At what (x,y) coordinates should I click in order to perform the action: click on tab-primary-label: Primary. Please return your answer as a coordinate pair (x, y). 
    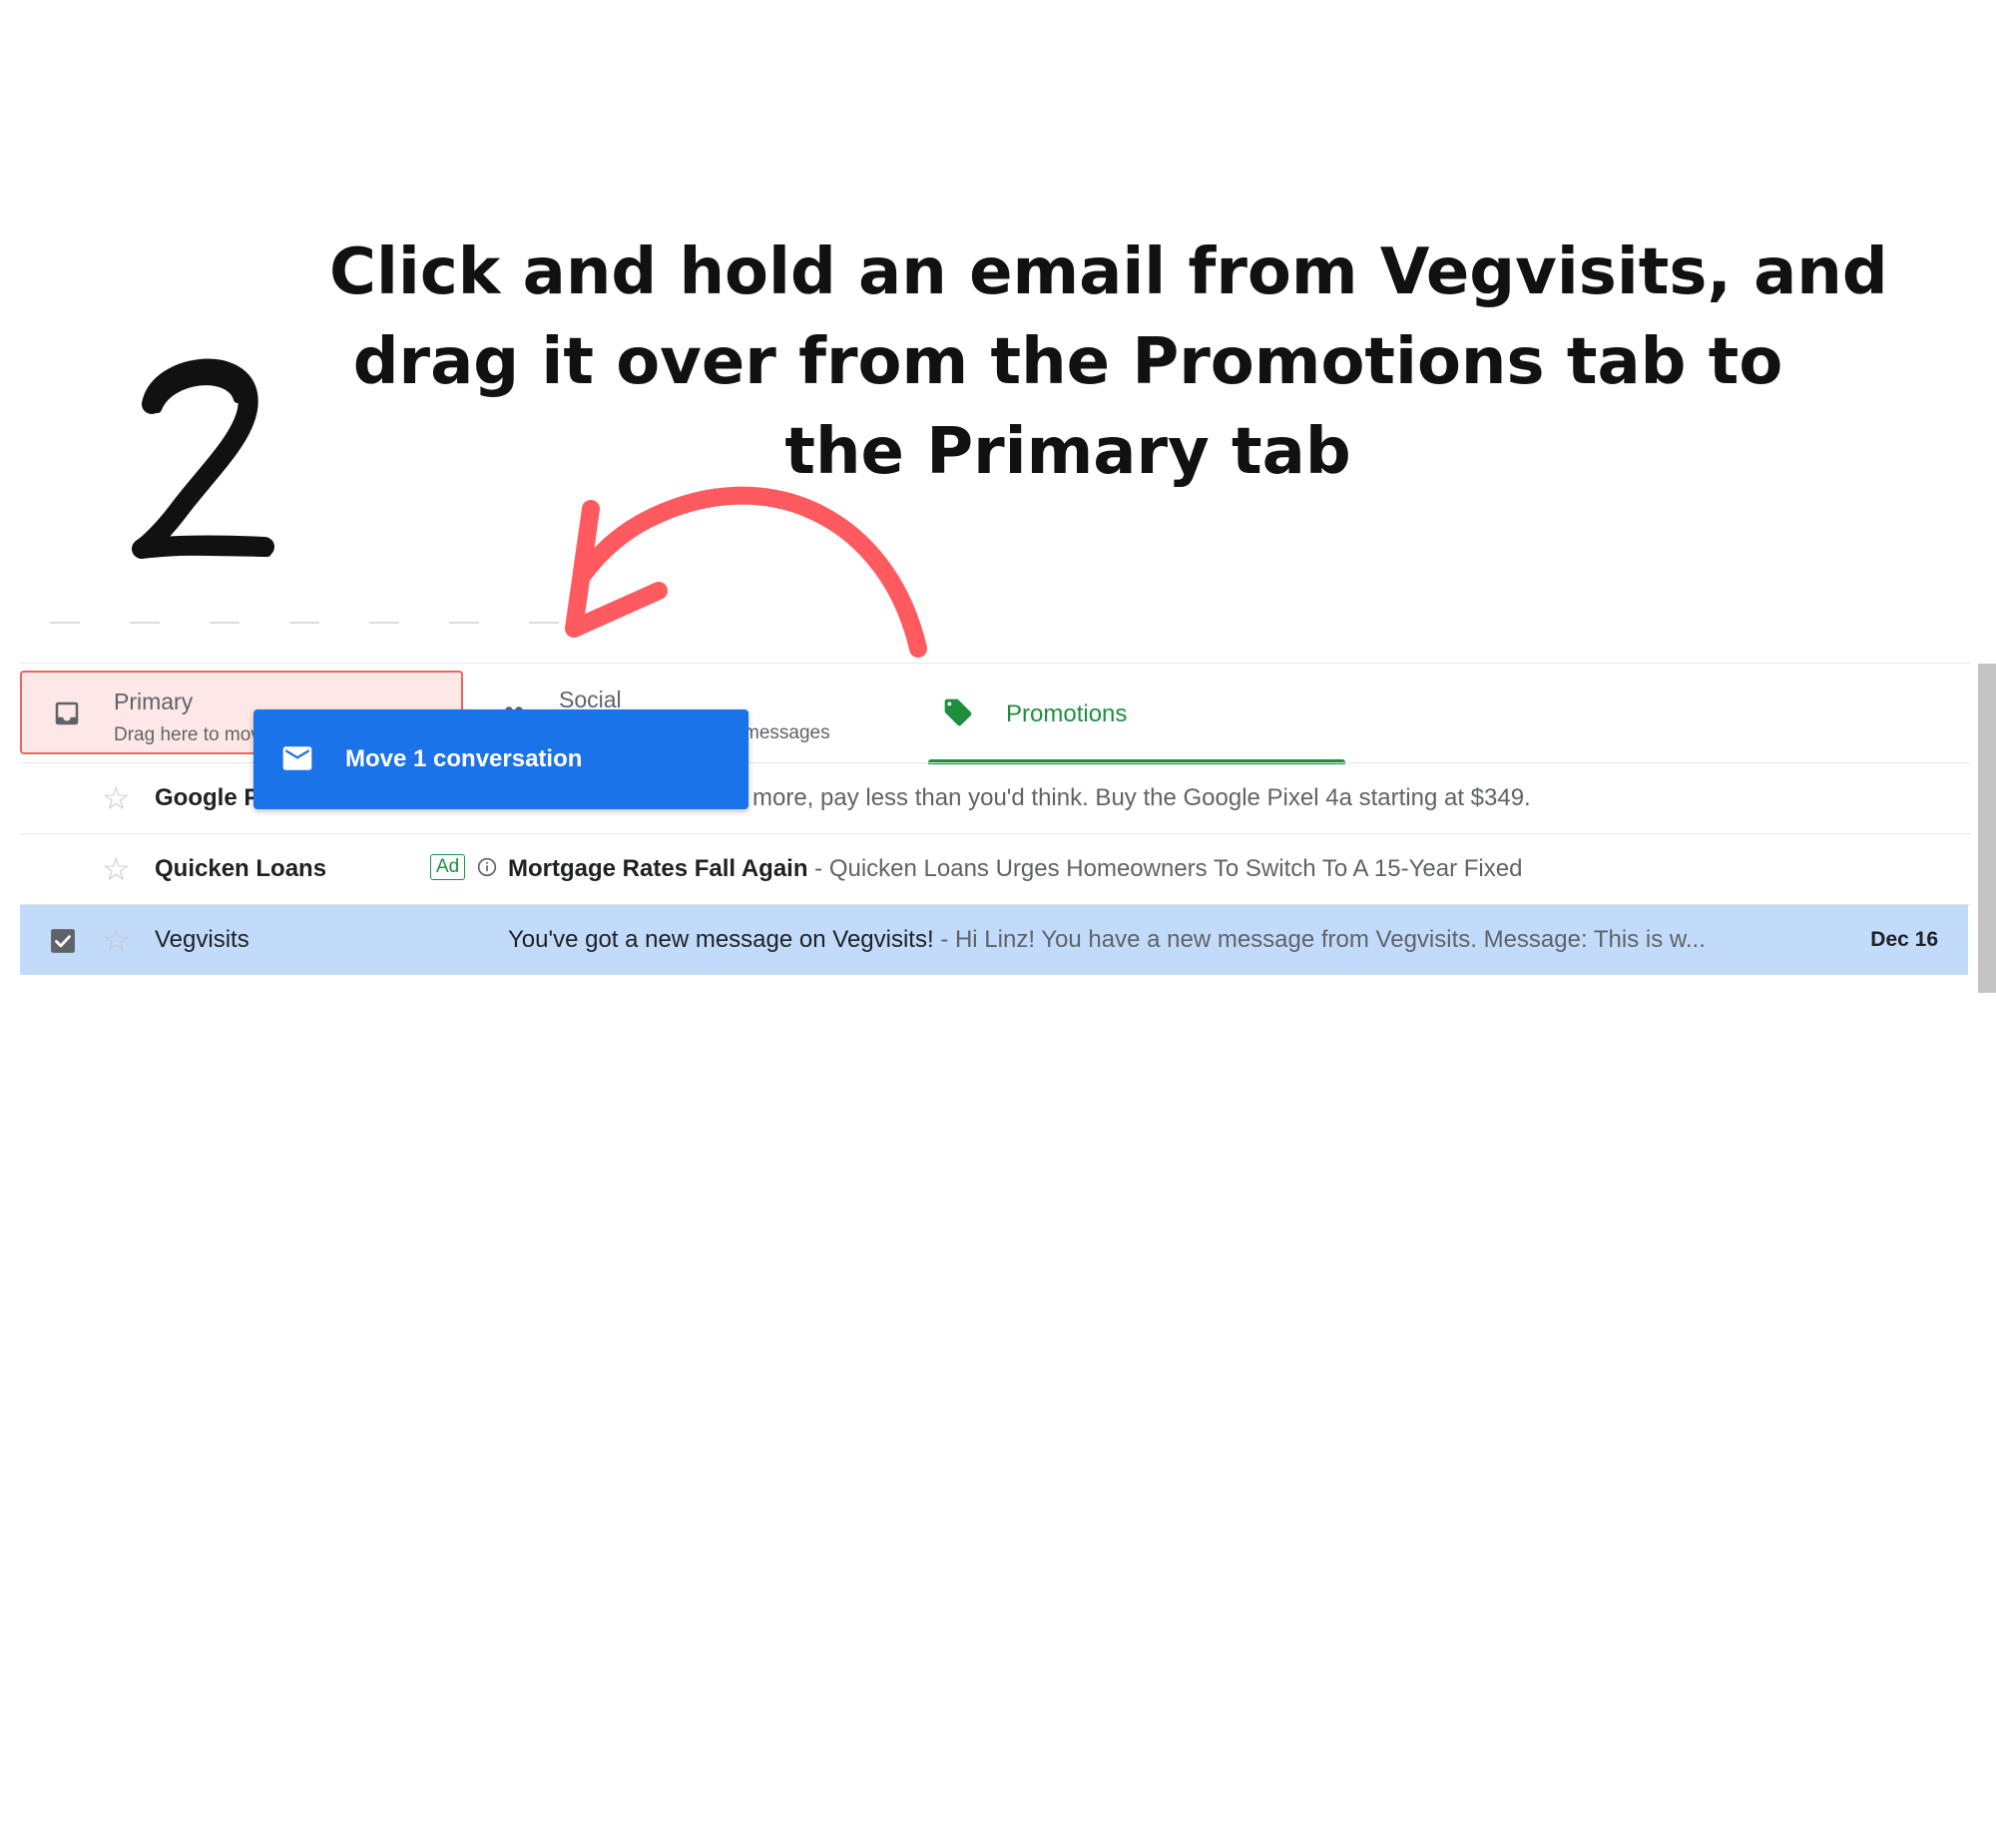
    Looking at the image, I should click on (154, 701).